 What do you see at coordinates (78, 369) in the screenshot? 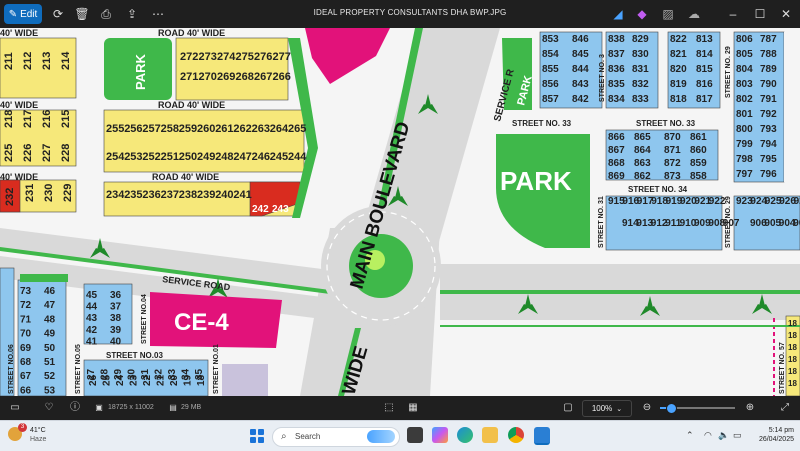
I see `street-label: STREET NO.05` at bounding box center [78, 369].